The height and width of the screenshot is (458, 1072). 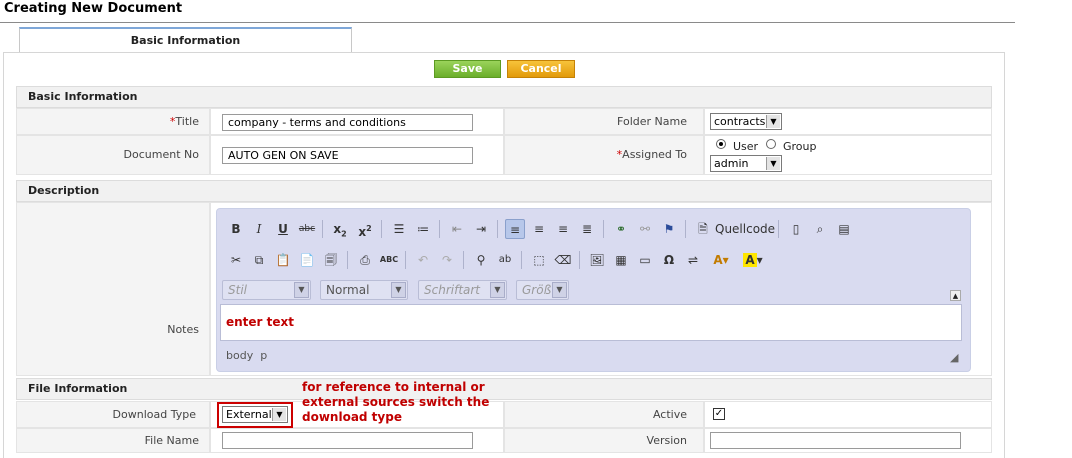 What do you see at coordinates (481, 229) in the screenshot?
I see `indent-icon: ⇥` at bounding box center [481, 229].